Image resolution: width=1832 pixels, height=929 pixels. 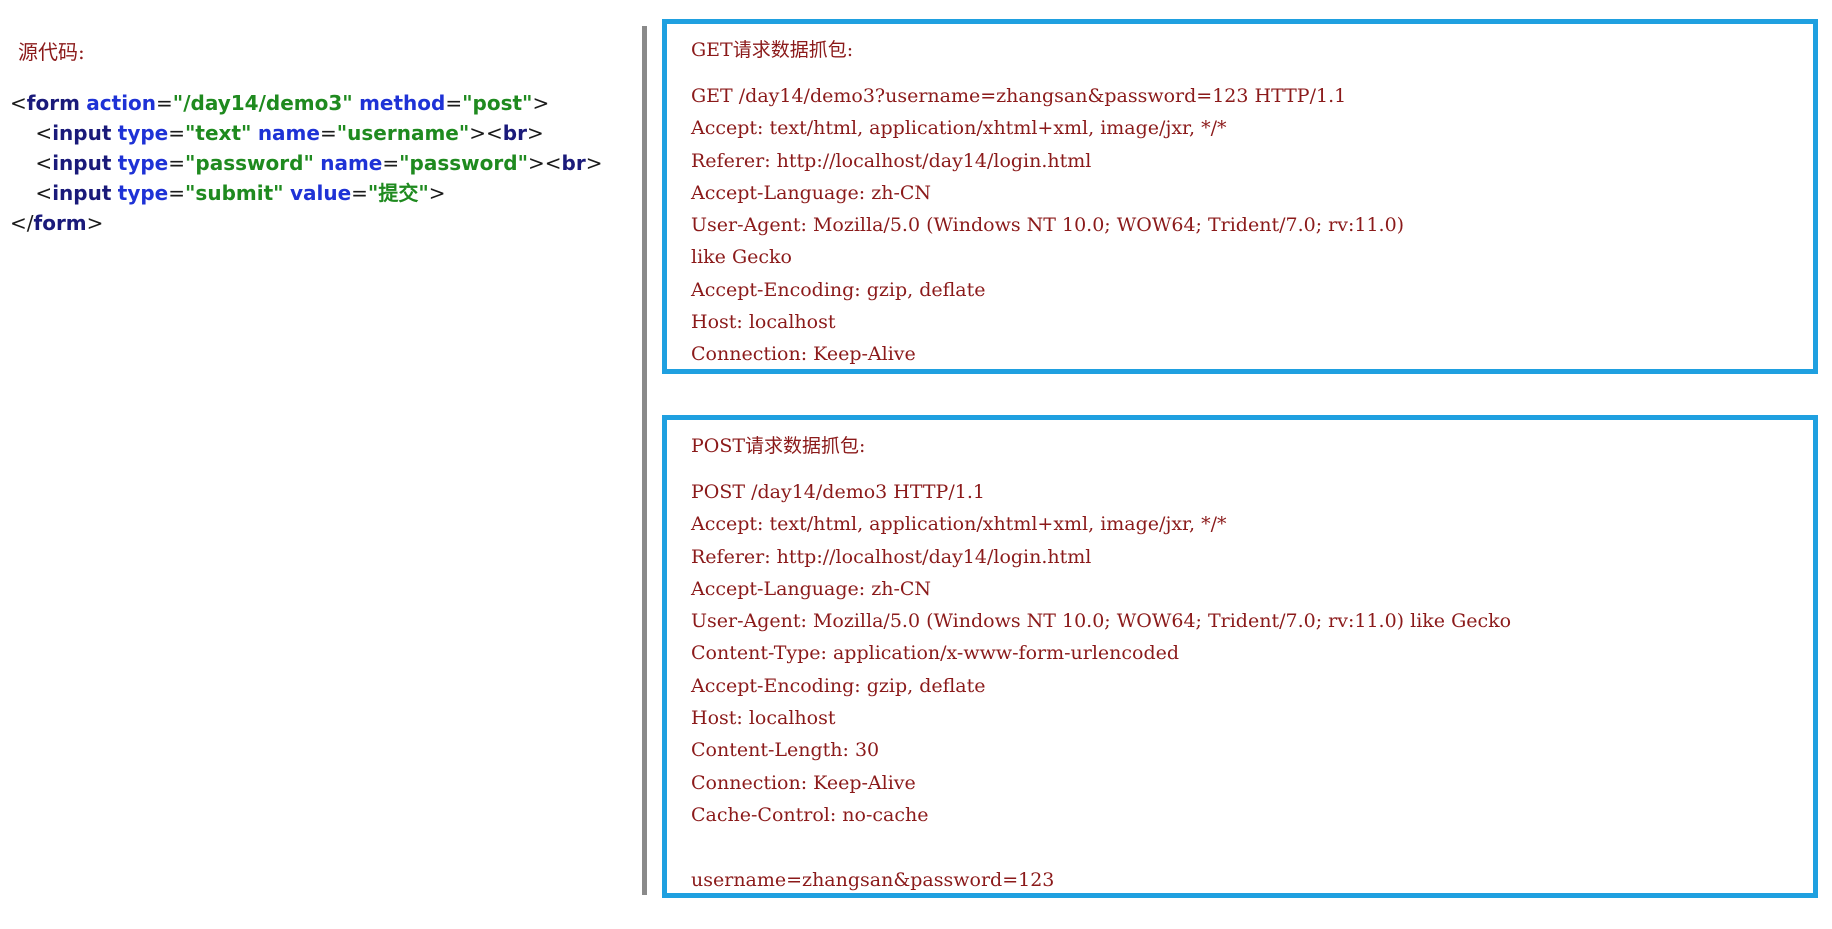 I want to click on code-token-val: "submit", so click(x=234, y=193).